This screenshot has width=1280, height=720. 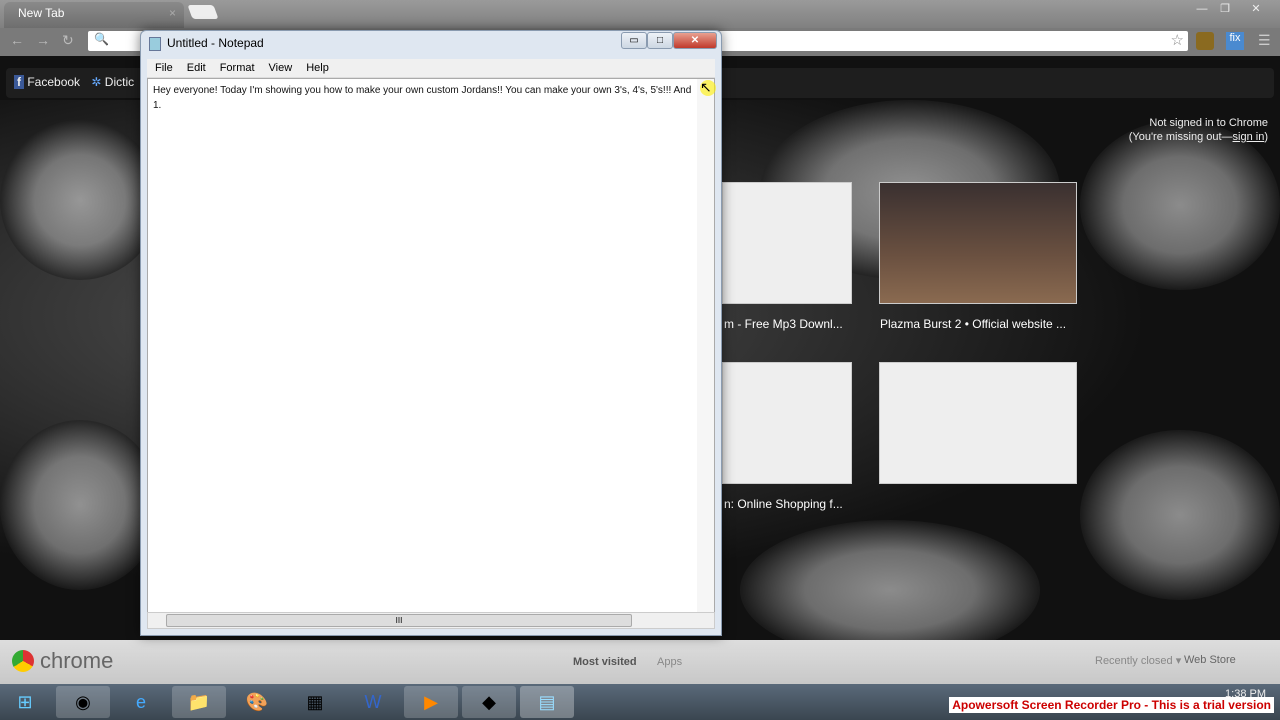 I want to click on horizontal-scrollbar: III, so click(x=431, y=620).